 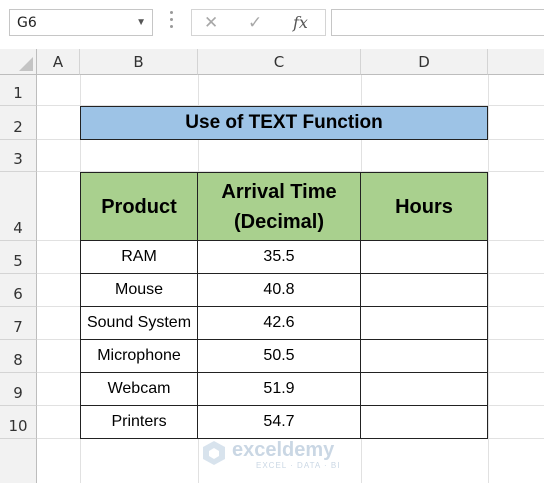 I want to click on watermark: exceldemy EXCEL · DATA · BI, so click(x=275, y=454).